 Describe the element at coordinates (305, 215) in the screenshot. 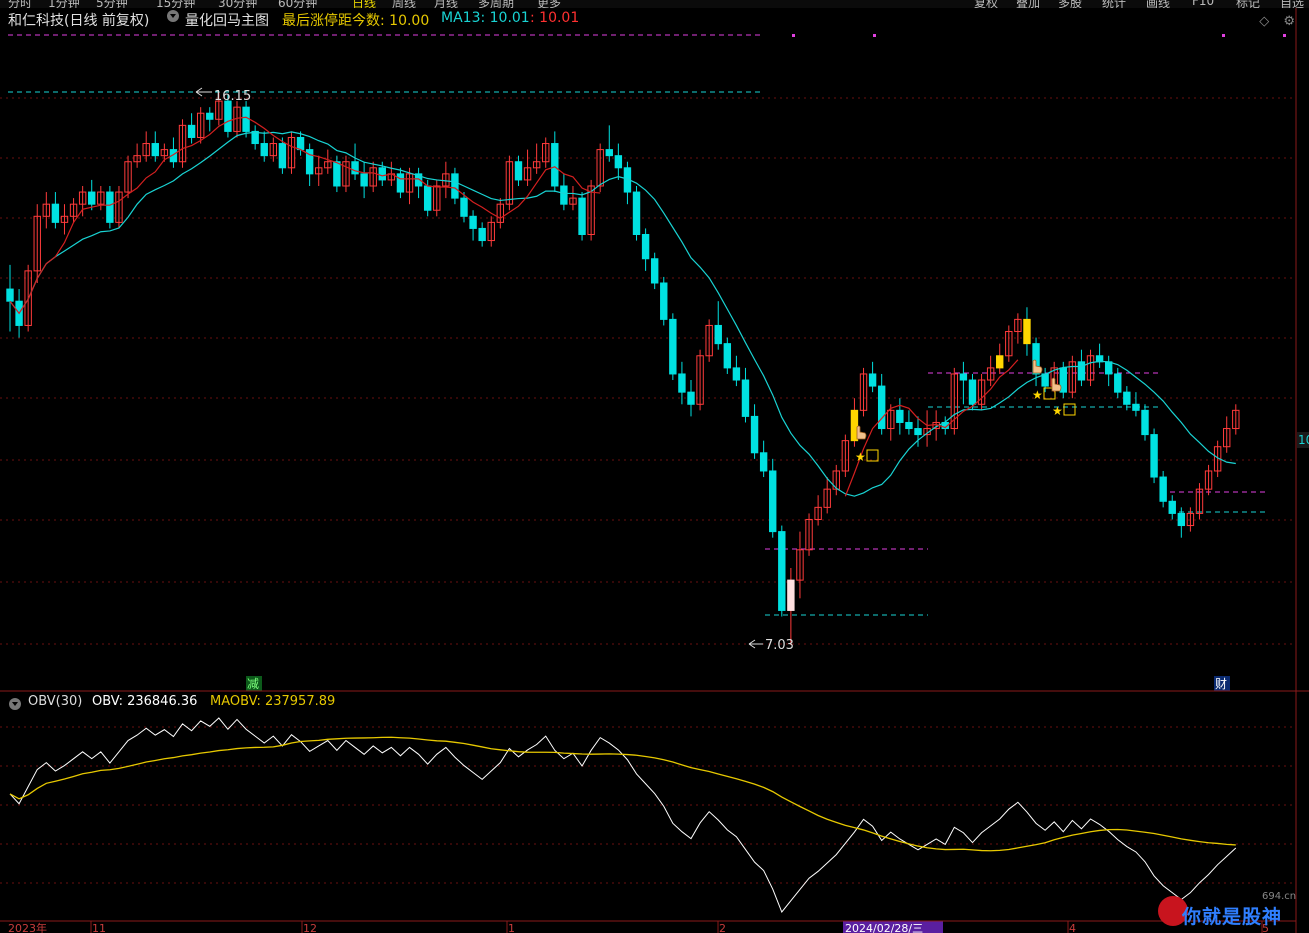

I see `trend-line` at that location.